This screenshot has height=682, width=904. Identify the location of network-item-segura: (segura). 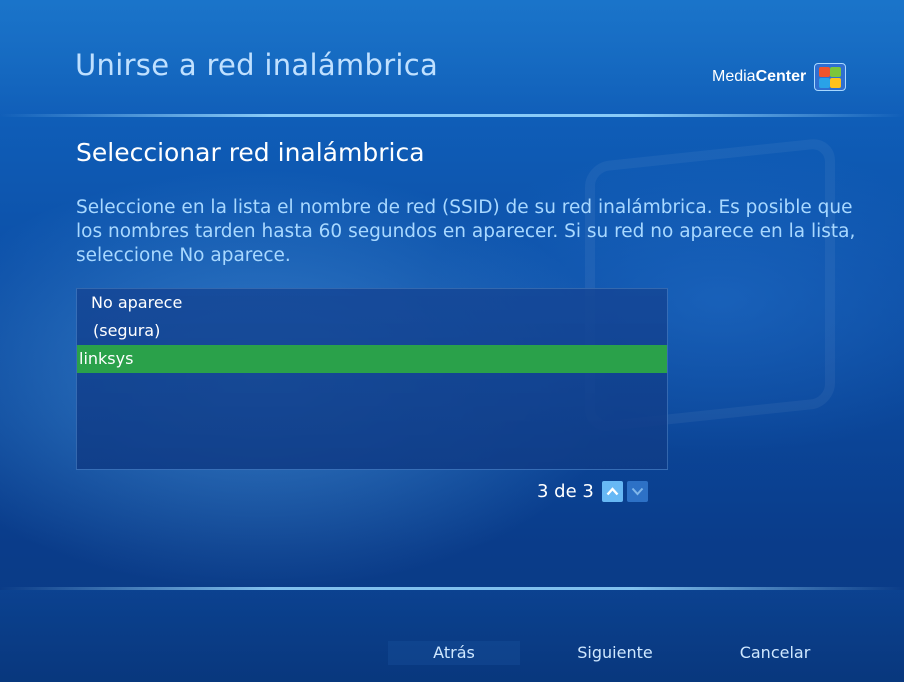
(372, 331).